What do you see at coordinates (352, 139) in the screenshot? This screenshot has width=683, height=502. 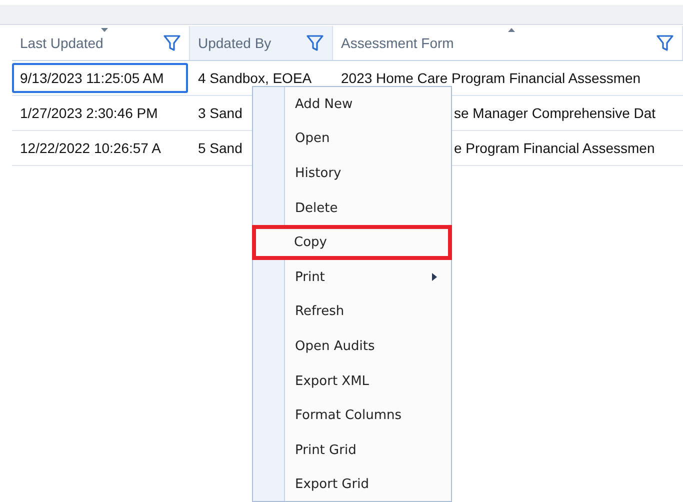 I see `menu-item: Open` at bounding box center [352, 139].